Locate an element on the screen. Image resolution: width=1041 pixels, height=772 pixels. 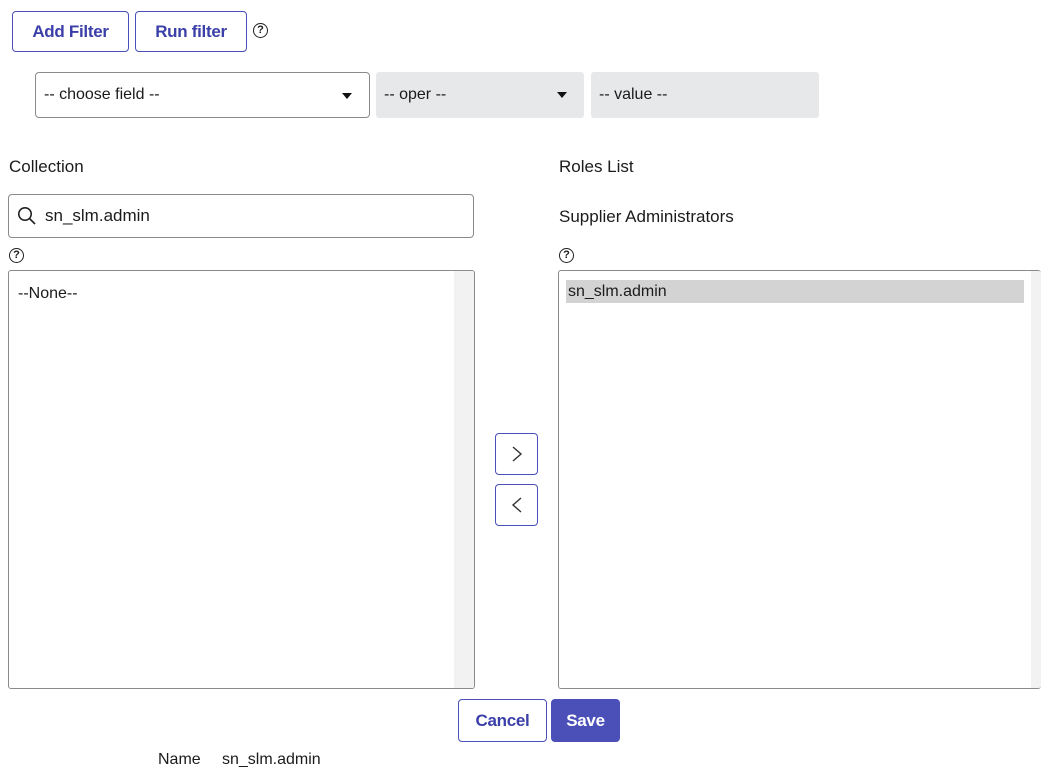
collection-list-item: --None-- is located at coordinates (48, 294).